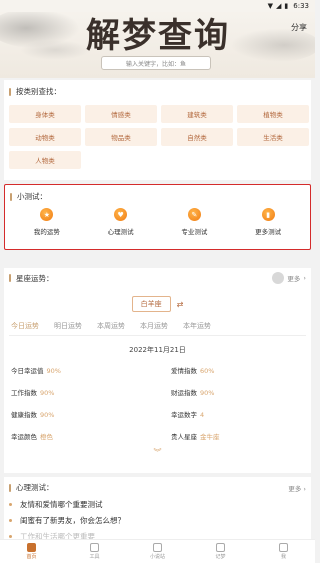 The image size is (320, 563). Describe the element at coordinates (273, 137) in the screenshot. I see `category-item: 生活类` at that location.